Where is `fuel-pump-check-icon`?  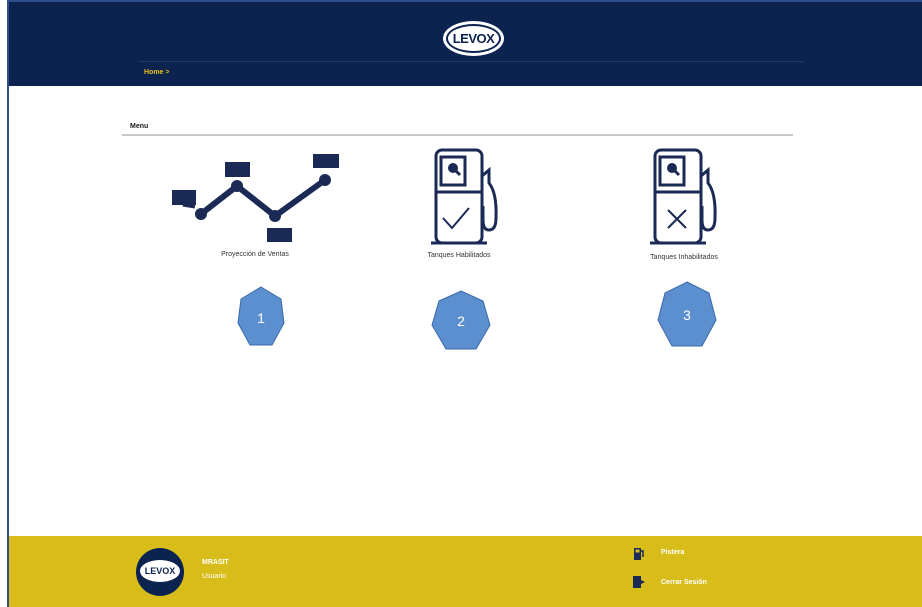
fuel-pump-check-icon is located at coordinates (464, 196).